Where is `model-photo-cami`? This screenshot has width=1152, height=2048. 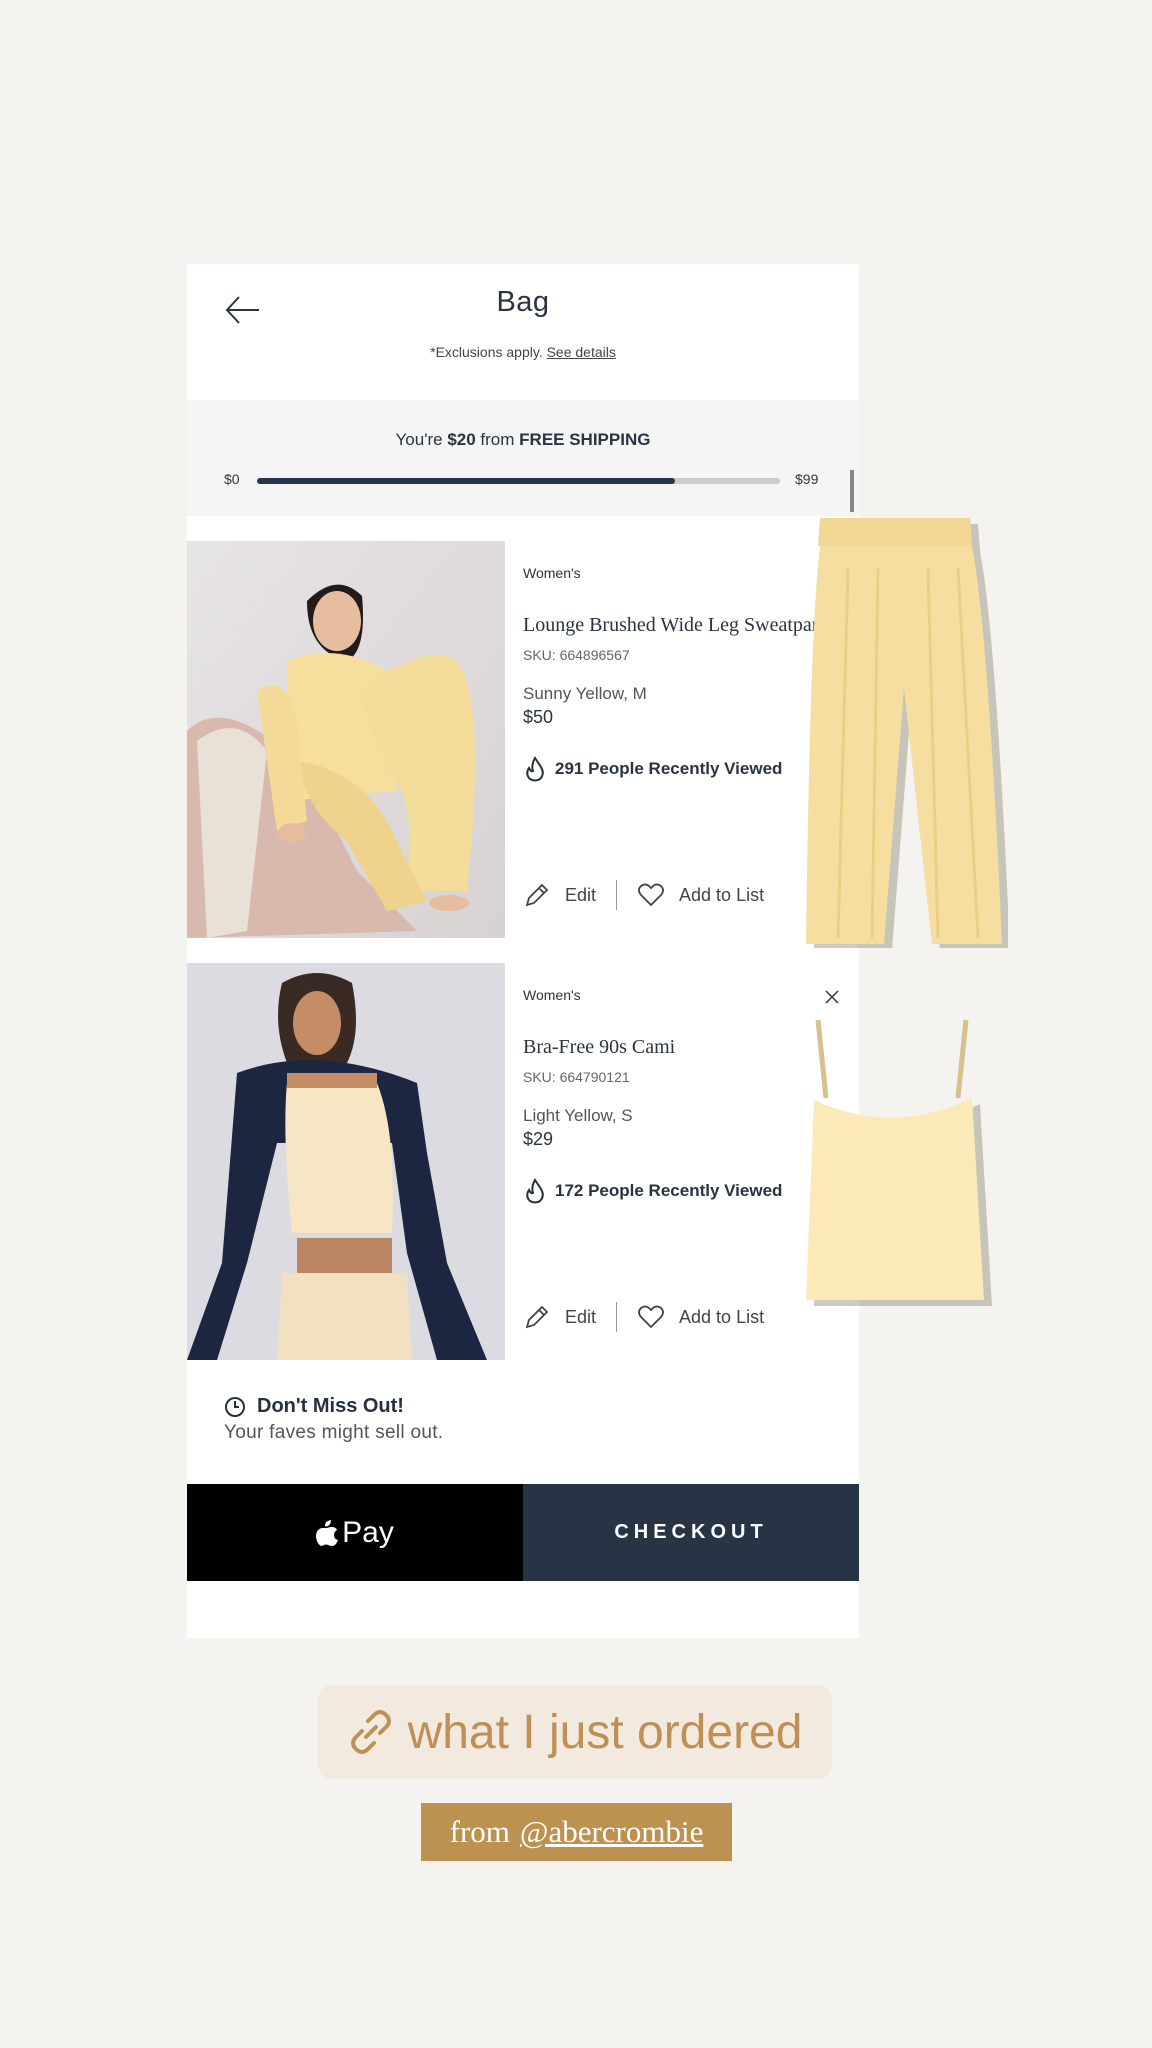 model-photo-cami is located at coordinates (346, 1161).